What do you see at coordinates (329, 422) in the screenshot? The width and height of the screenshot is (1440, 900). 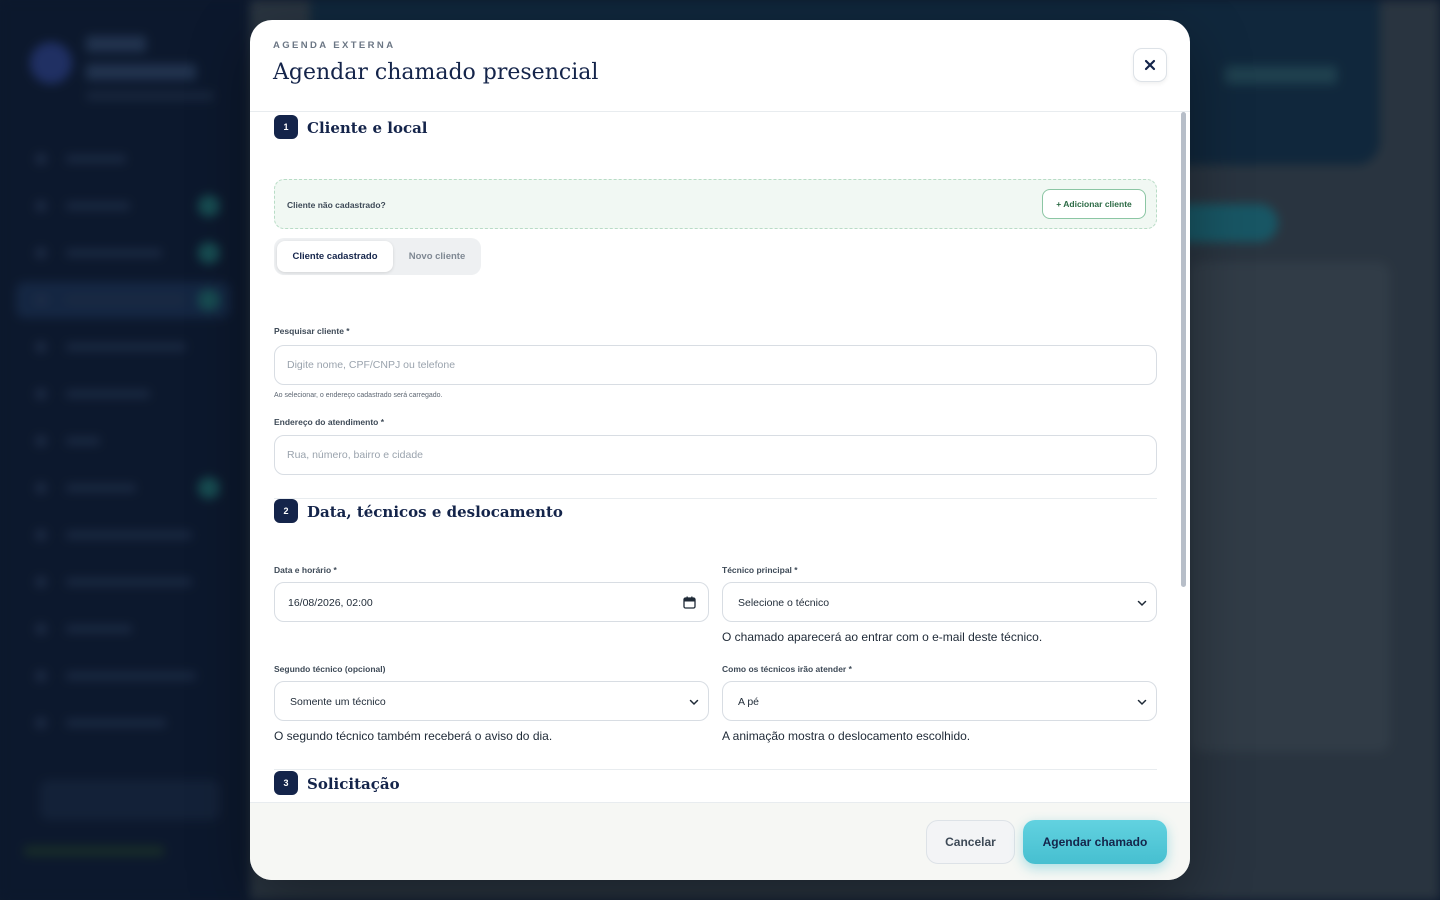 I see `address-label: Endereço do atendimento *` at bounding box center [329, 422].